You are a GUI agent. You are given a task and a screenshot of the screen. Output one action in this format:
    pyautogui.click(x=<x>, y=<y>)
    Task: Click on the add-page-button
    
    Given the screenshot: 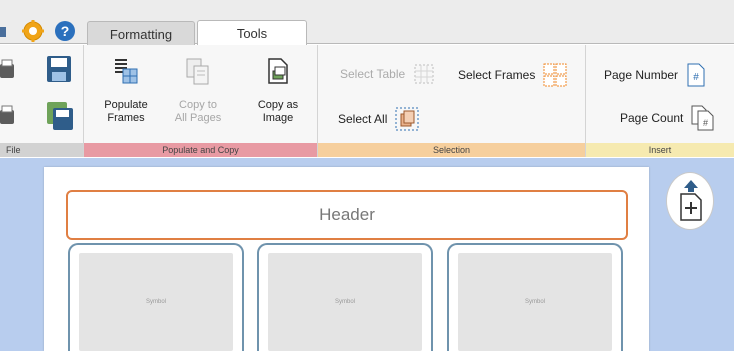 What is the action you would take?
    pyautogui.click(x=690, y=201)
    